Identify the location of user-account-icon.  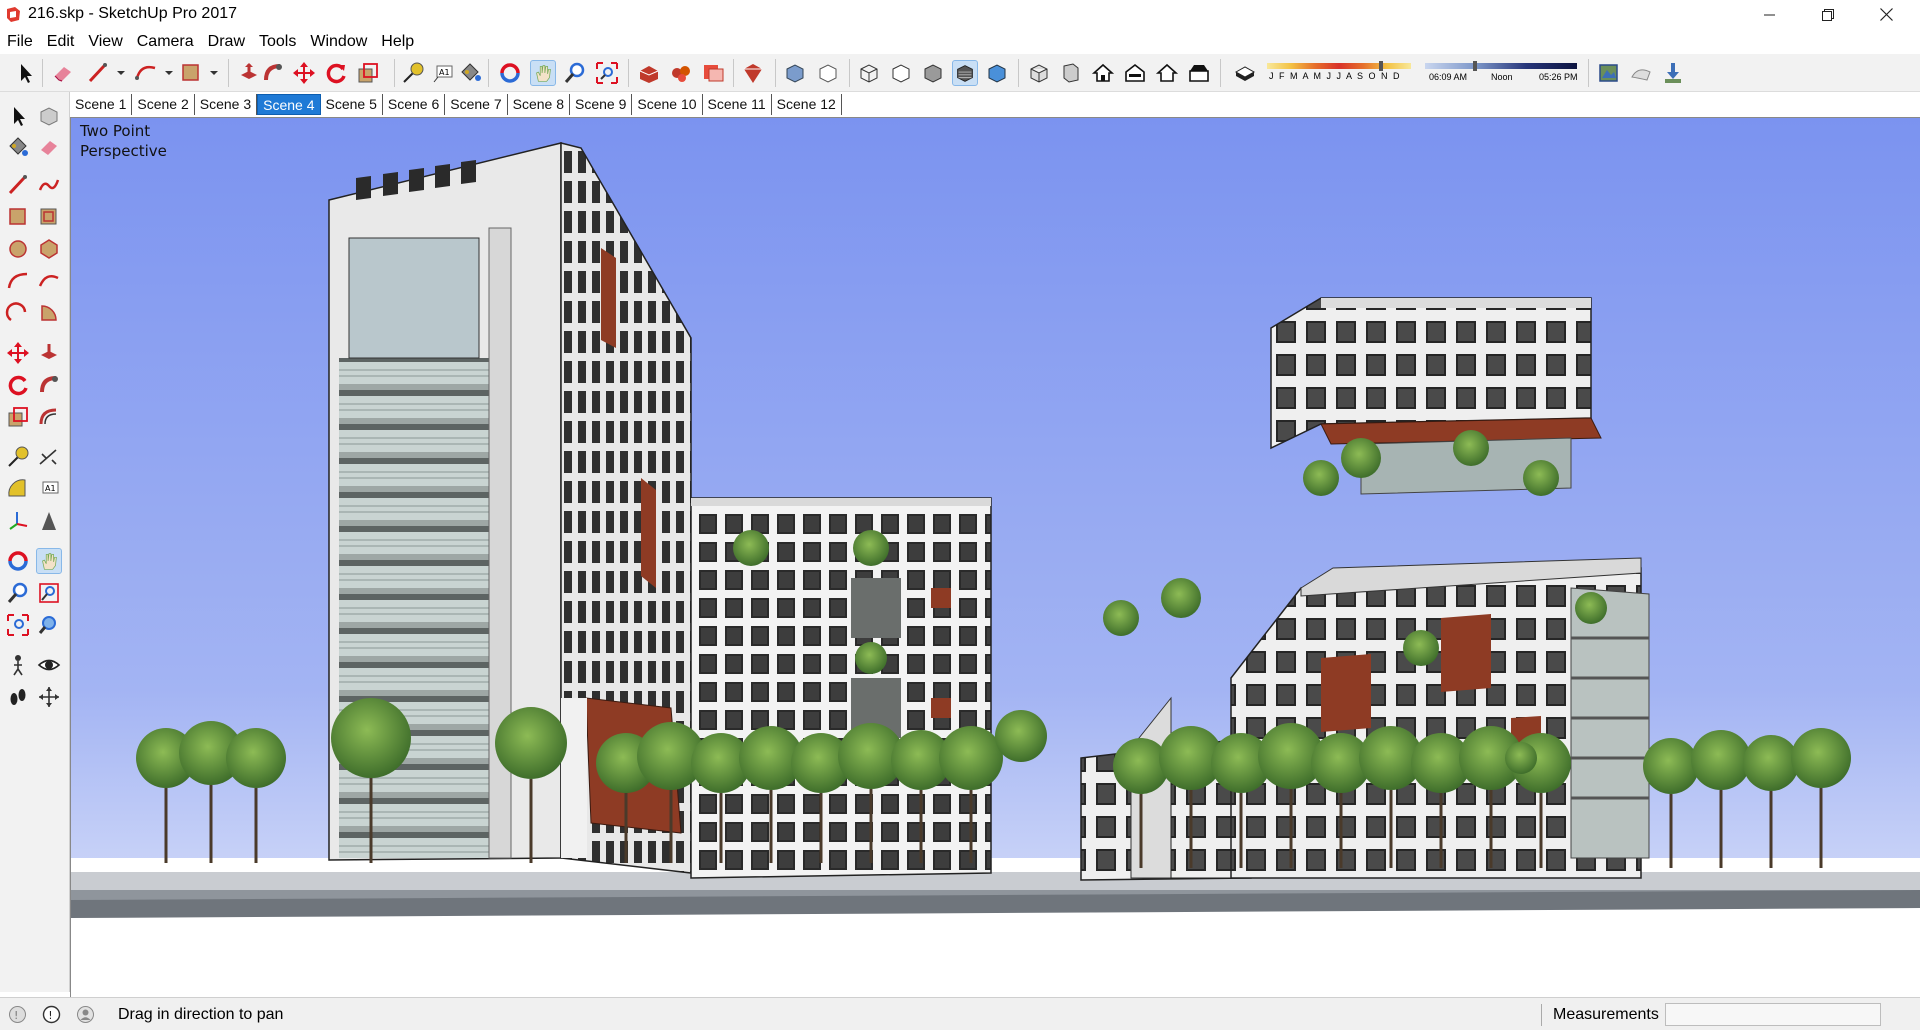
(85, 1014).